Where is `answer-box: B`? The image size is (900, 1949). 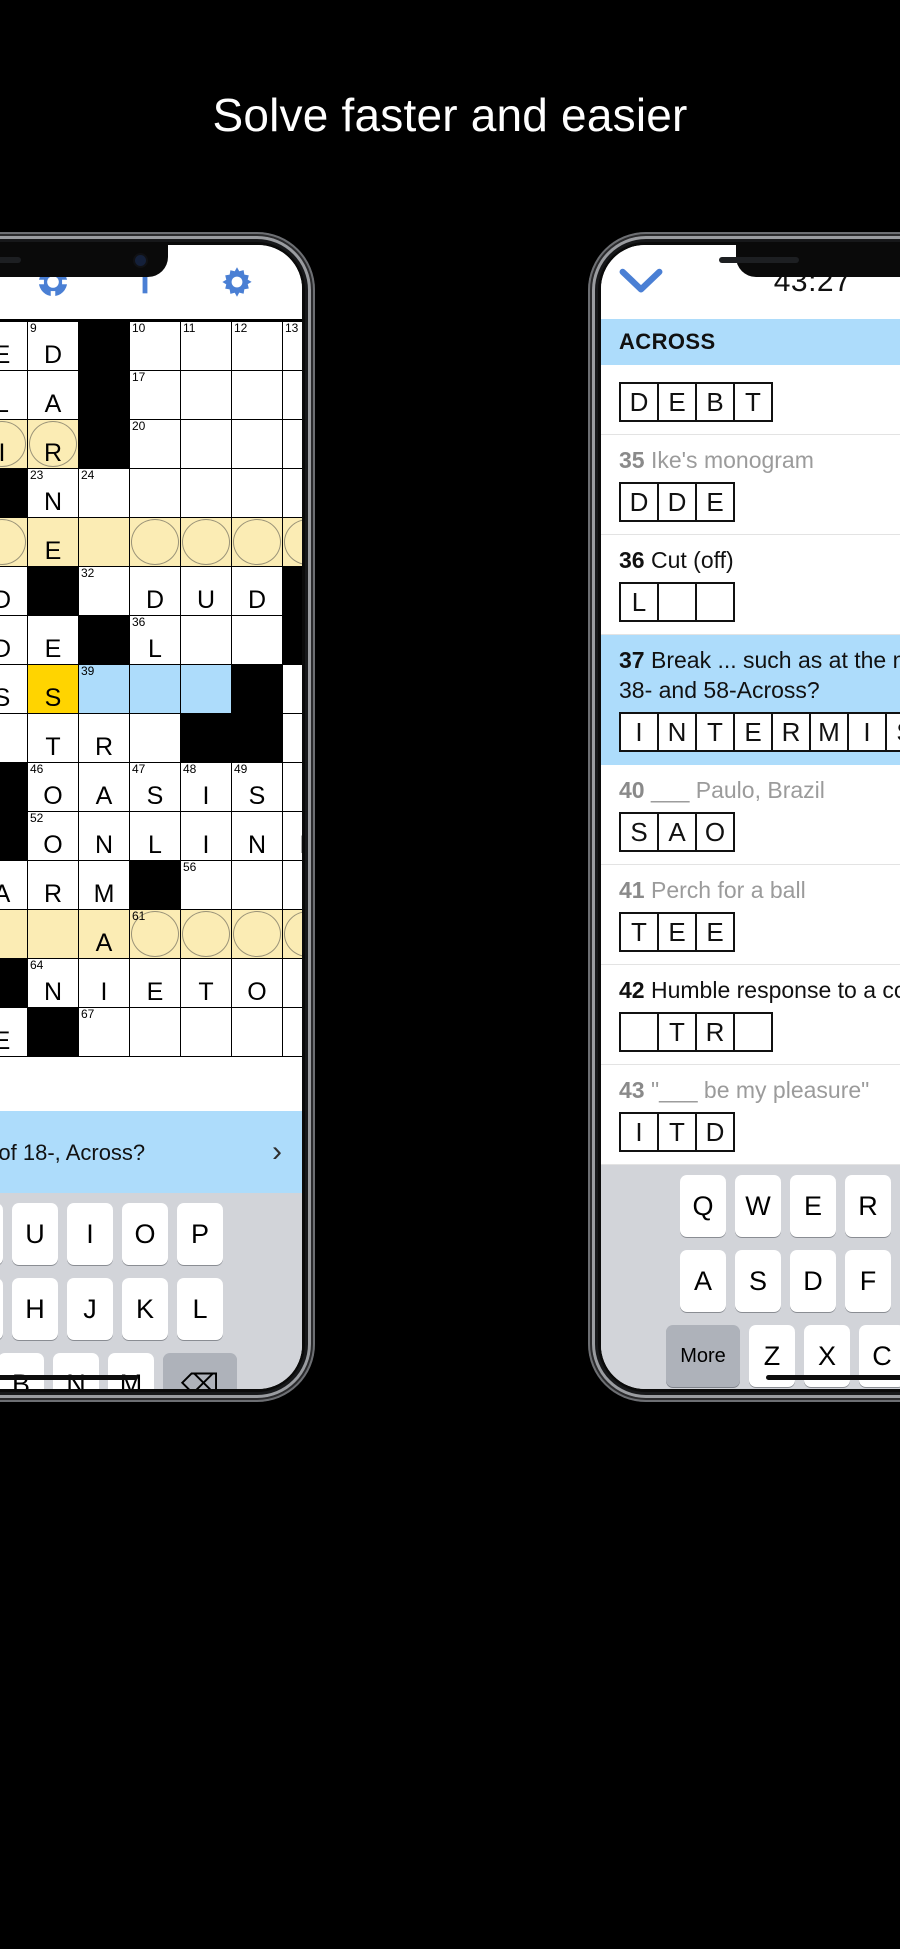
answer-box: B is located at coordinates (715, 402).